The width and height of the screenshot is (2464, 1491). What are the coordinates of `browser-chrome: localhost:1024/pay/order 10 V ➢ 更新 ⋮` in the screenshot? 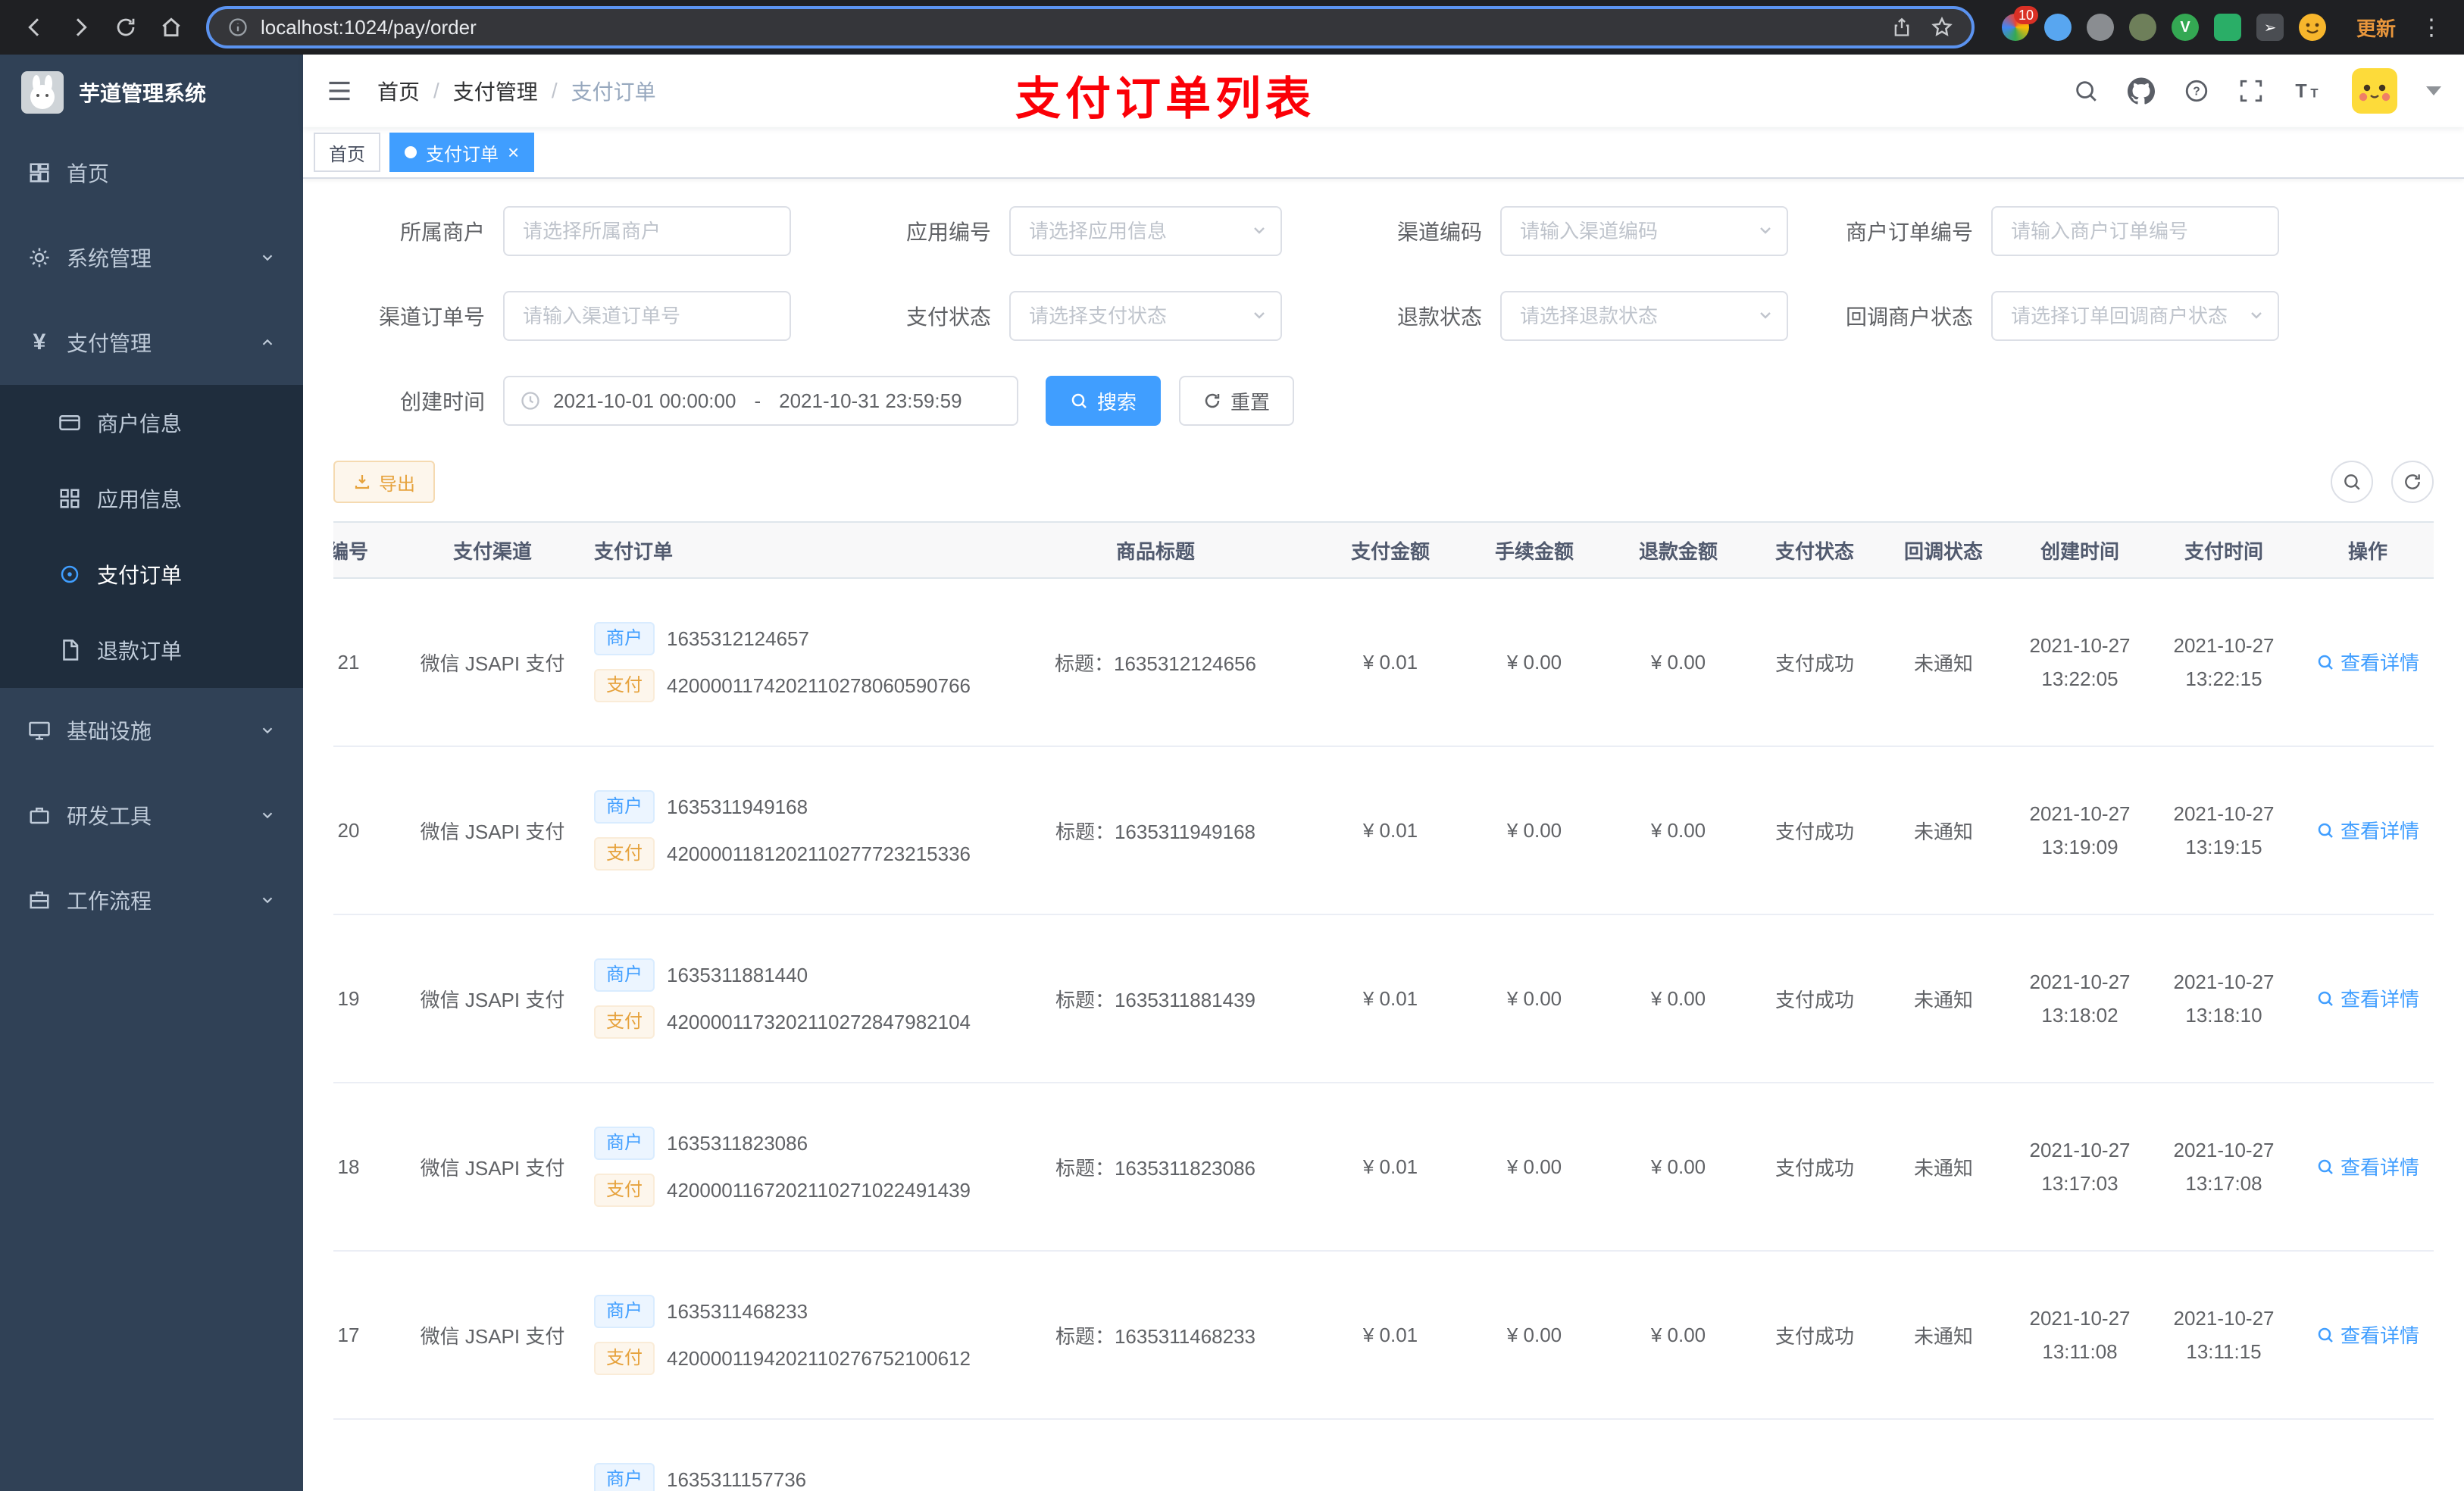 It's located at (1232, 27).